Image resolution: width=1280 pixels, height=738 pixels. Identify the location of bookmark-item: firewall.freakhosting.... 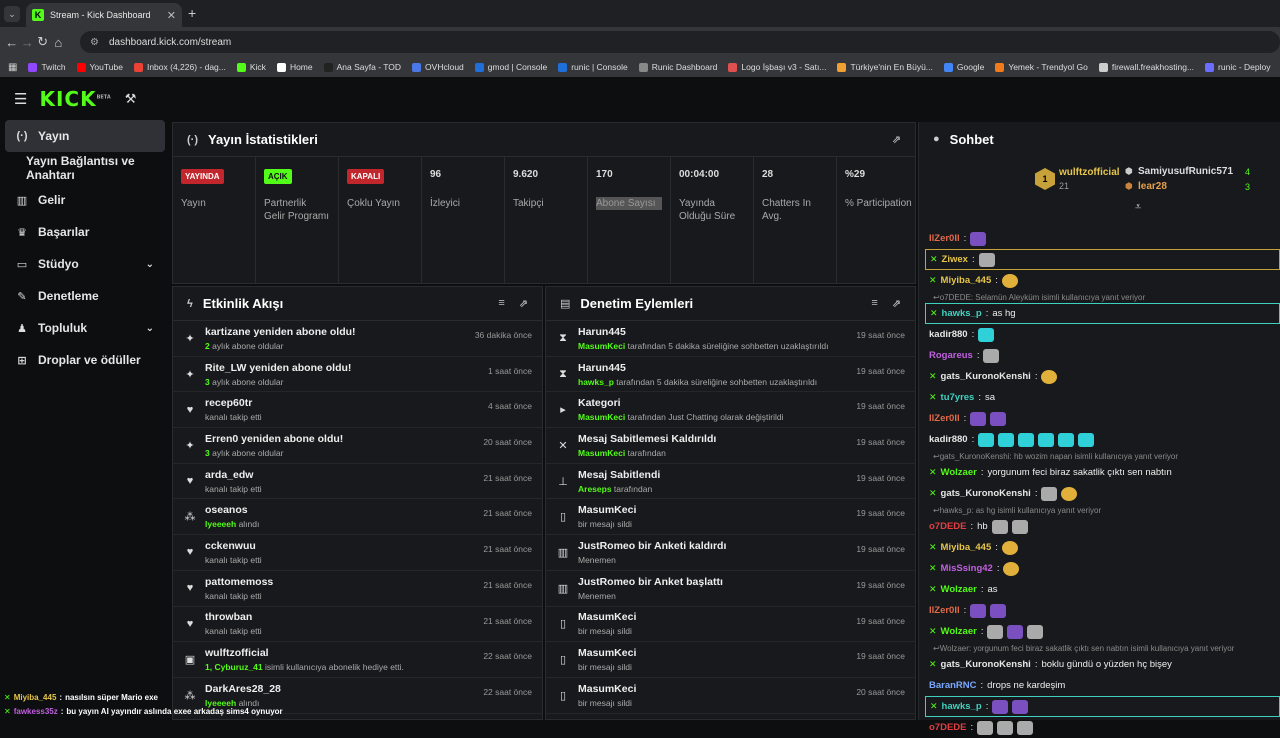
(1146, 67).